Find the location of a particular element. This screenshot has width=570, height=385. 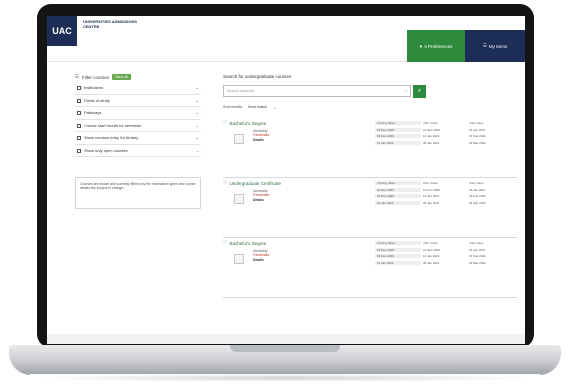

laptop-shadow is located at coordinates (285, 378).